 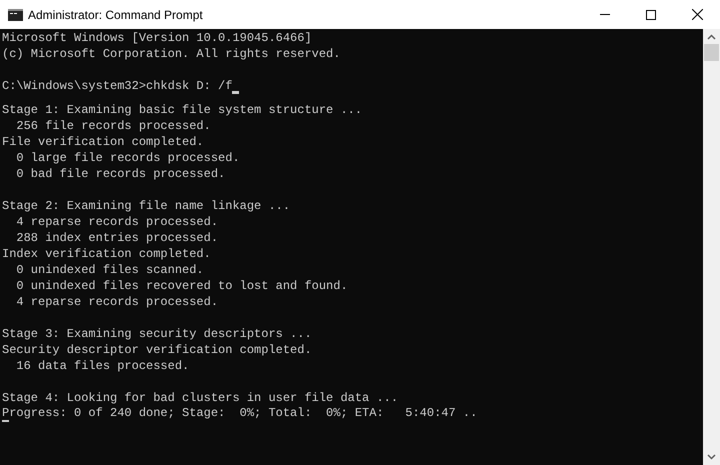 I want to click on scrollbar, so click(x=711, y=247).